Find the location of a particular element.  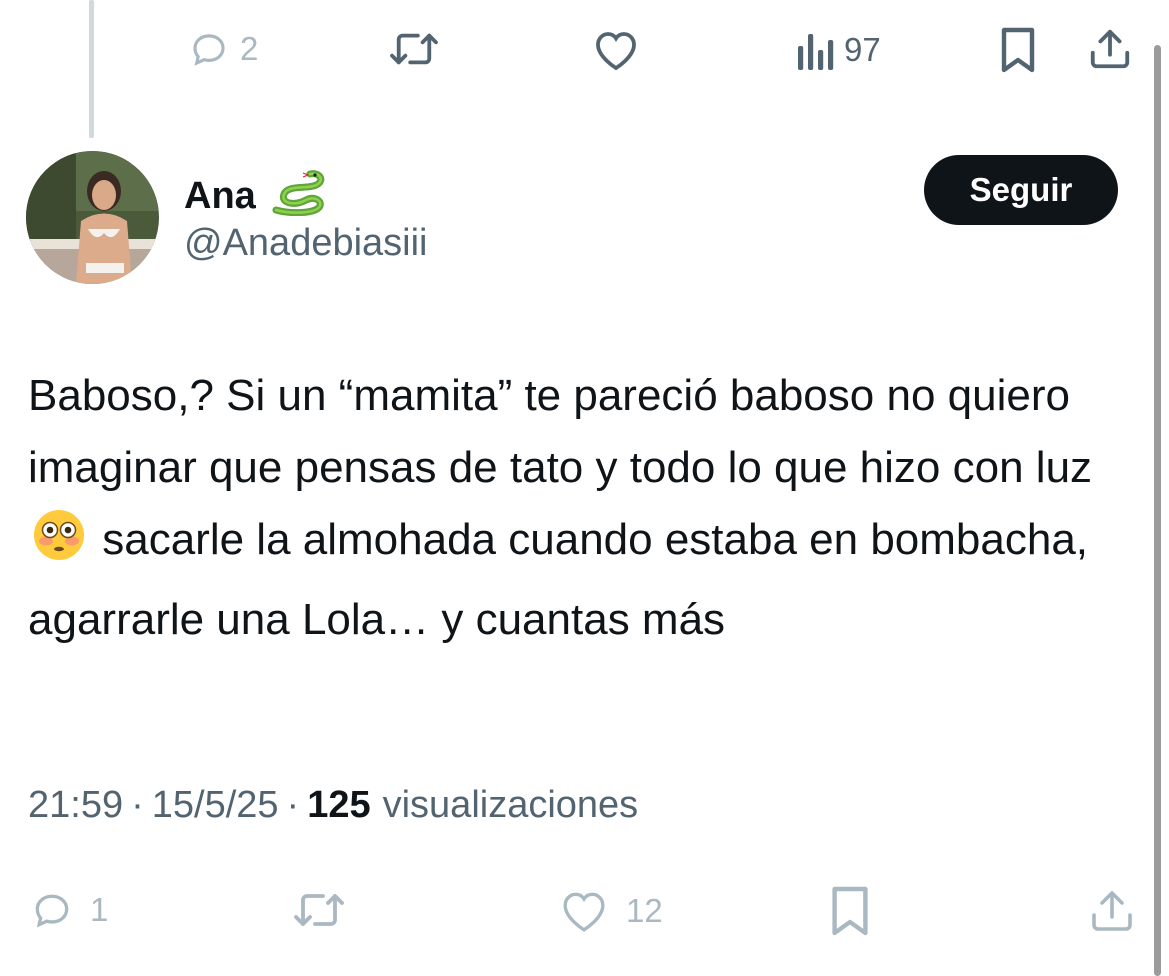

author-name-row: Ana is located at coordinates (256, 196).